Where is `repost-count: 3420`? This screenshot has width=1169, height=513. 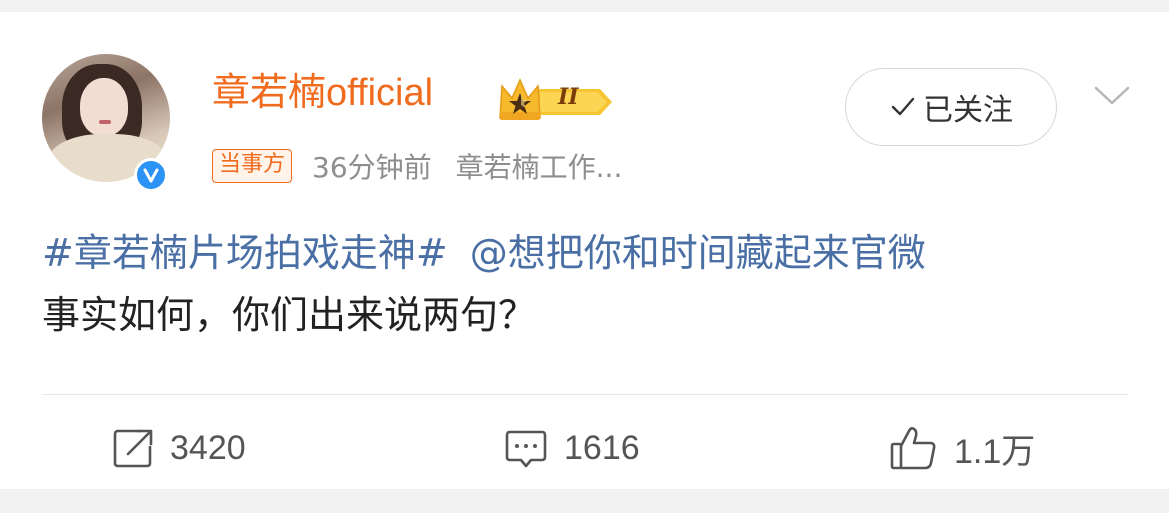
repost-count: 3420 is located at coordinates (208, 447).